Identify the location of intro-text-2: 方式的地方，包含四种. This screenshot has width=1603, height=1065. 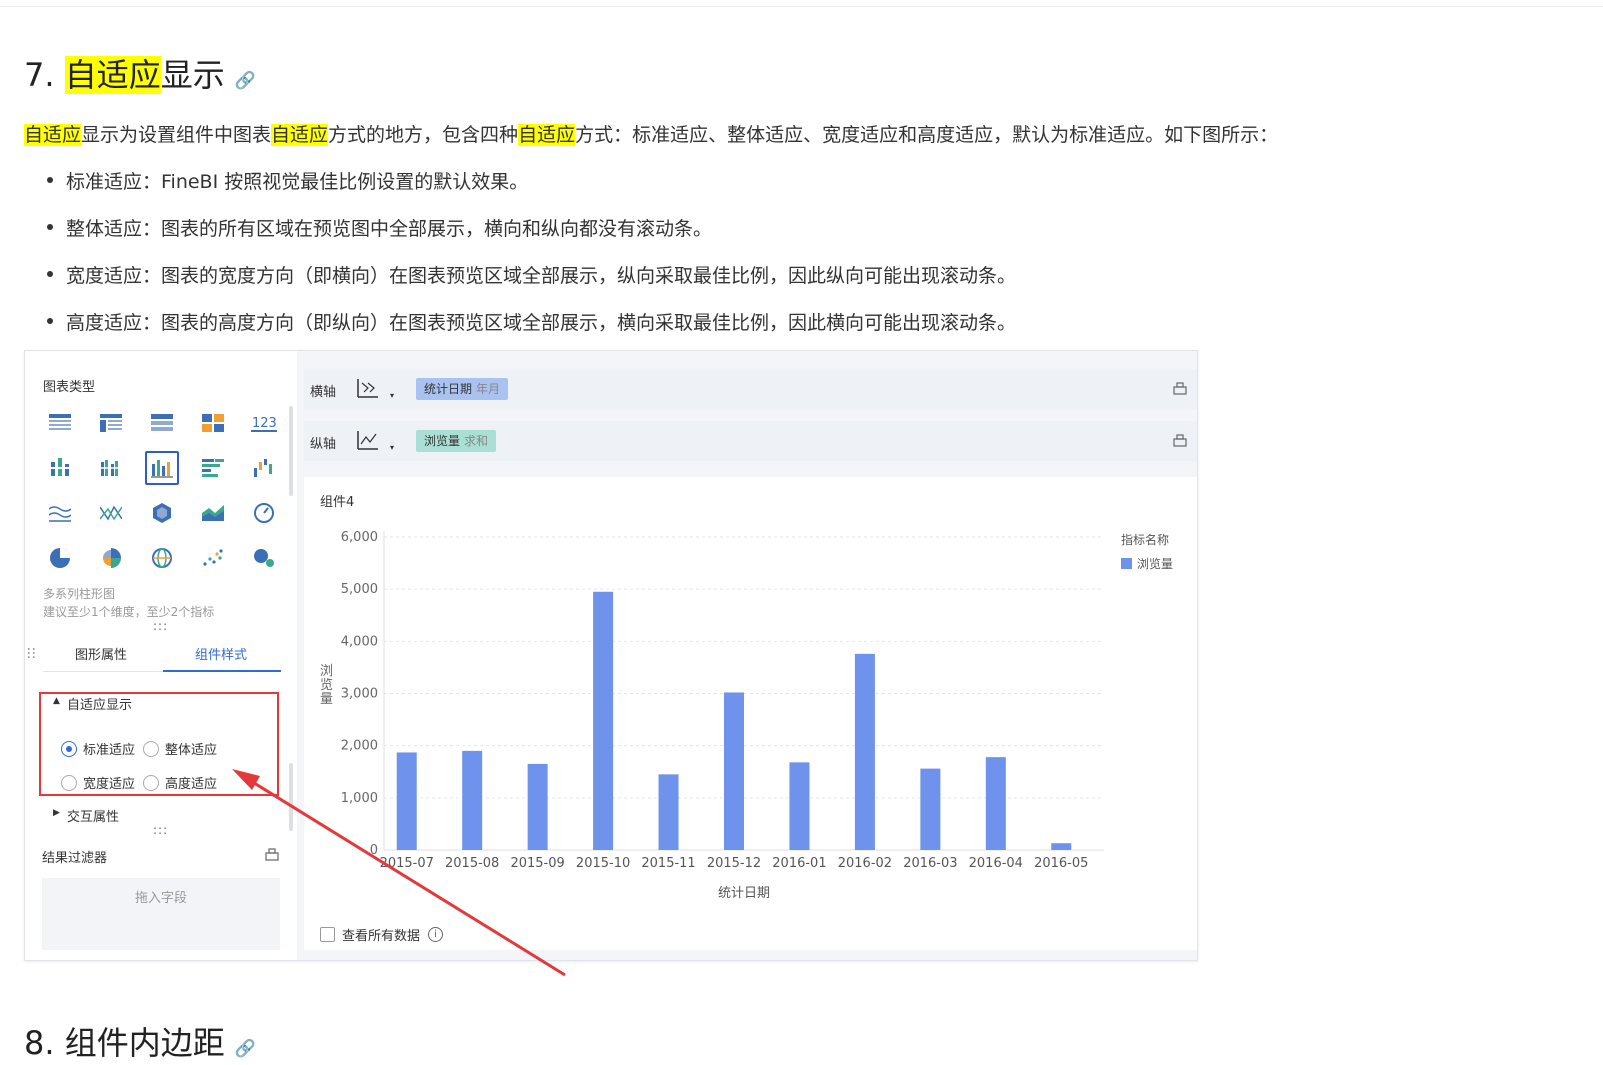
(423, 135).